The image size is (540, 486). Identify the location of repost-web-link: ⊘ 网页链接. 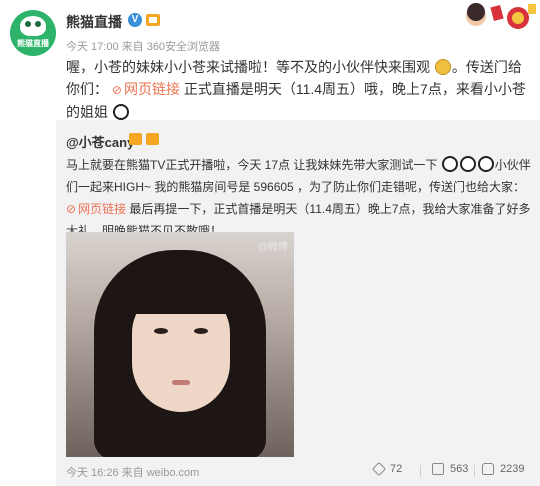
(96, 209).